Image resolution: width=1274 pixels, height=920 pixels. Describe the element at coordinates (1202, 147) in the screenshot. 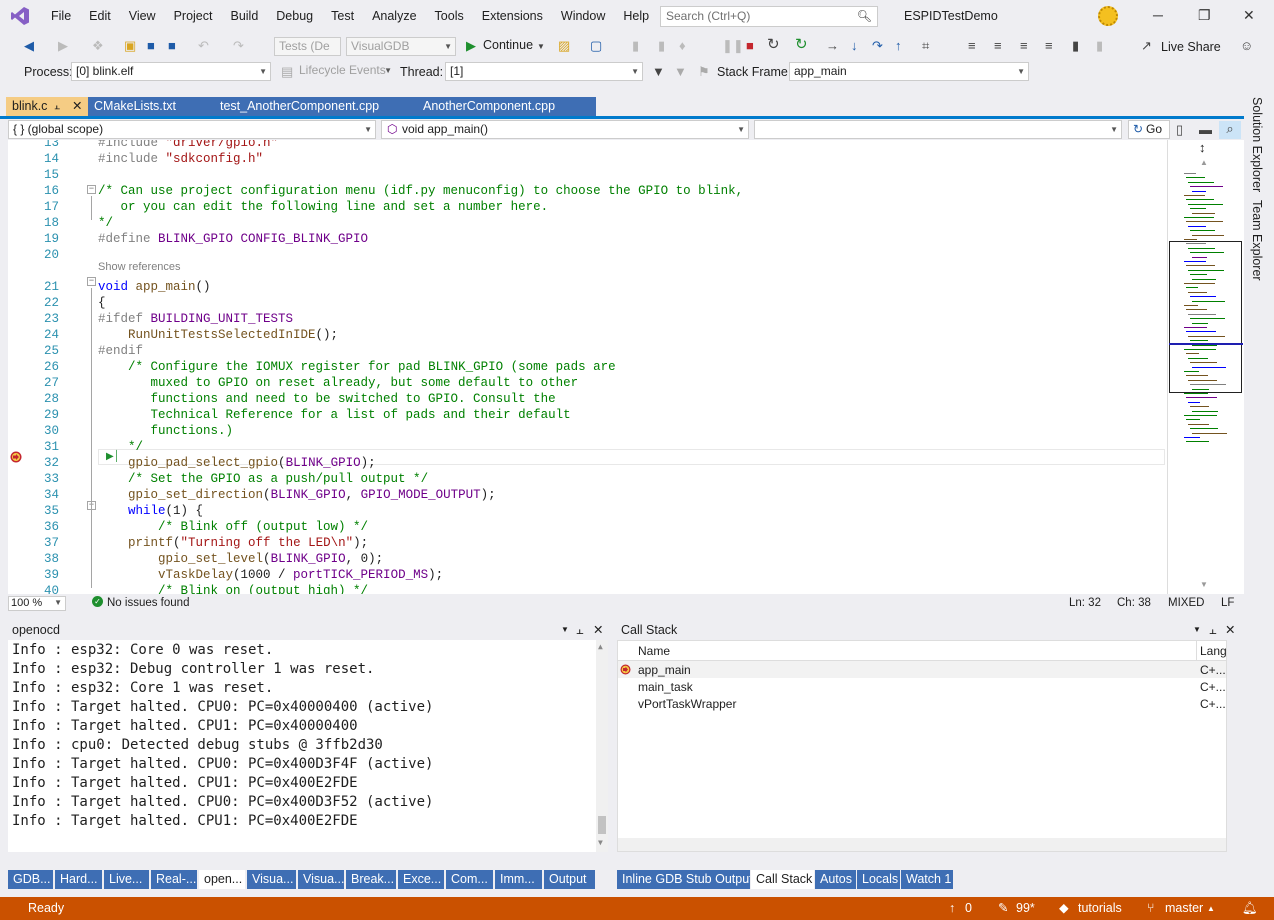

I see `split-icon: ↕` at that location.